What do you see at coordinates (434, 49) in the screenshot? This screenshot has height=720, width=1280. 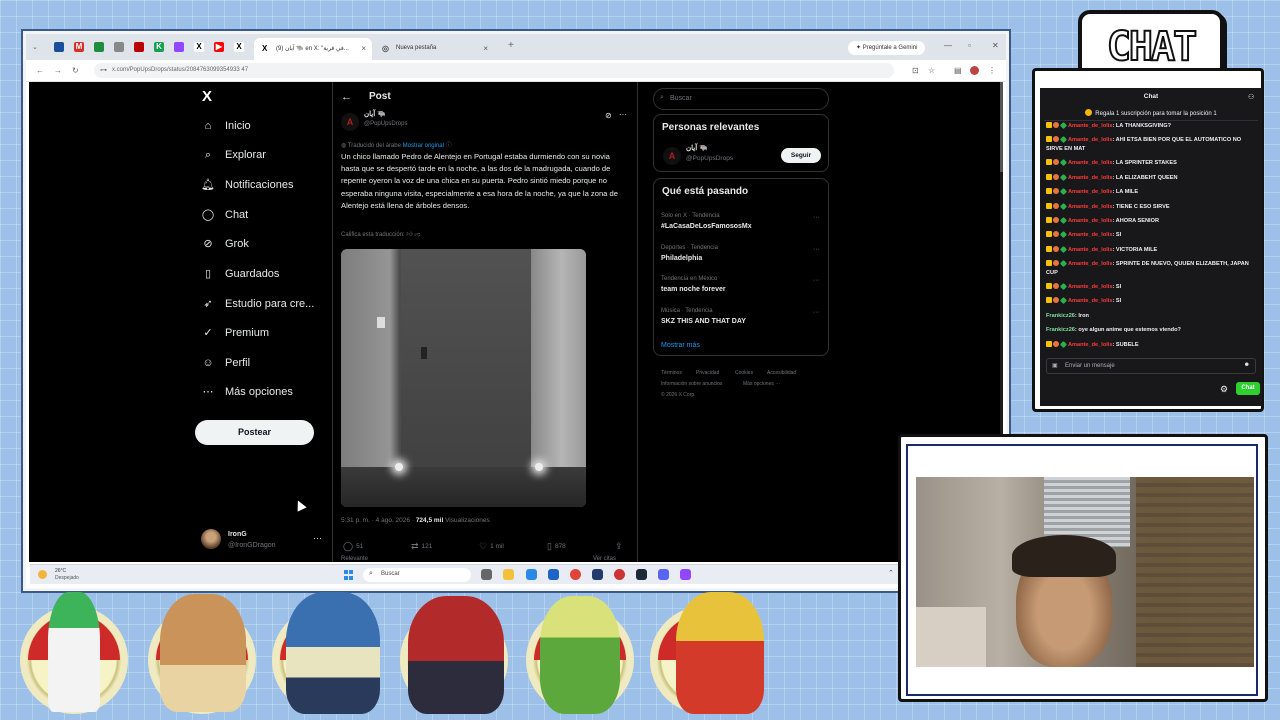 I see `tab-new-tab: ◎ Nueva pestaña ×` at bounding box center [434, 49].